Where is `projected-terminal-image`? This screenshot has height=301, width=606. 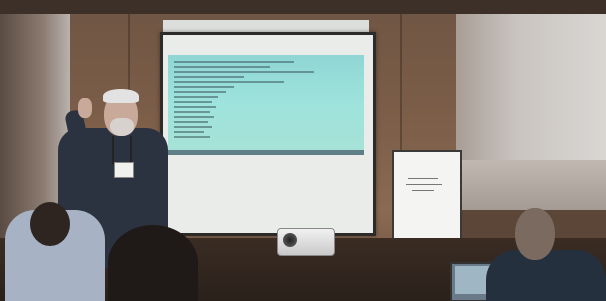
projected-terminal-image is located at coordinates (266, 105).